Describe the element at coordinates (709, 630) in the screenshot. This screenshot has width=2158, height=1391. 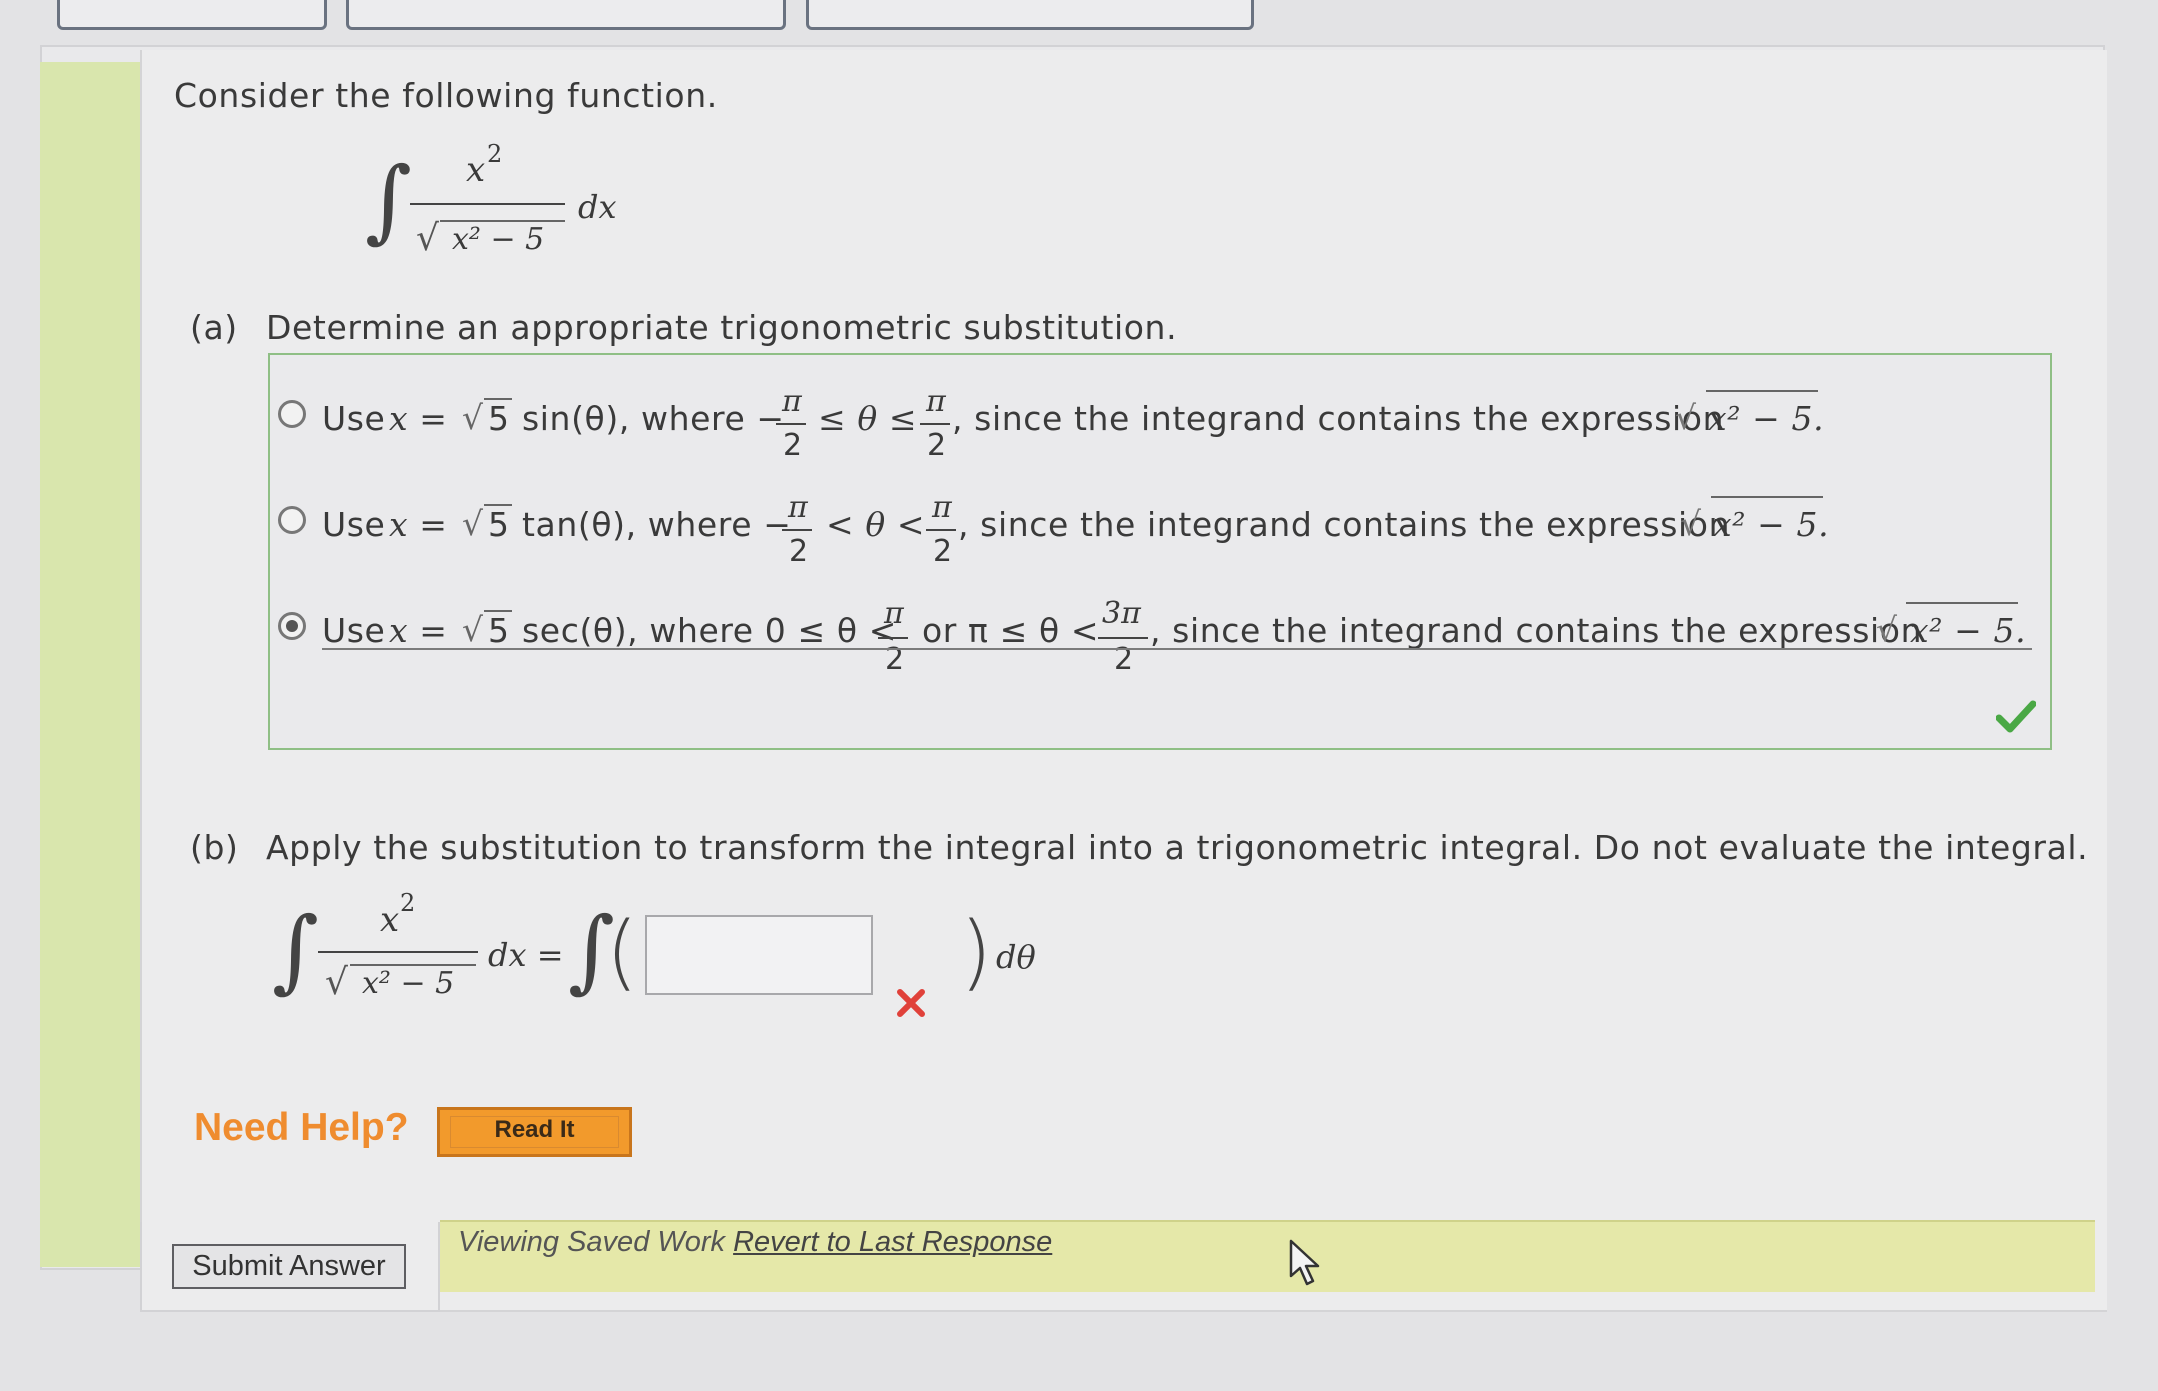
I see `option-func: sec(θ), where 0 ≤ θ <` at that location.